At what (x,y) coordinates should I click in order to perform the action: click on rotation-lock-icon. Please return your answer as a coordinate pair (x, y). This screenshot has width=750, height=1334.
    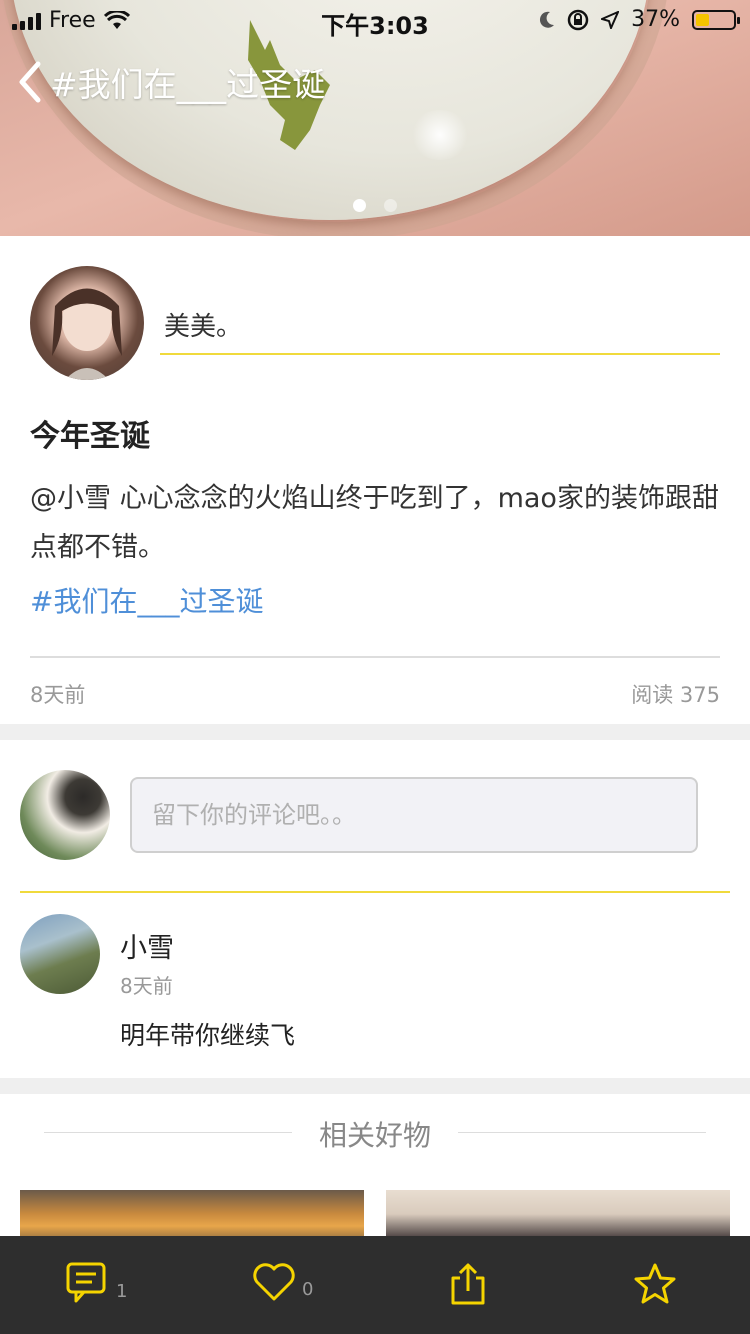
    Looking at the image, I should click on (578, 19).